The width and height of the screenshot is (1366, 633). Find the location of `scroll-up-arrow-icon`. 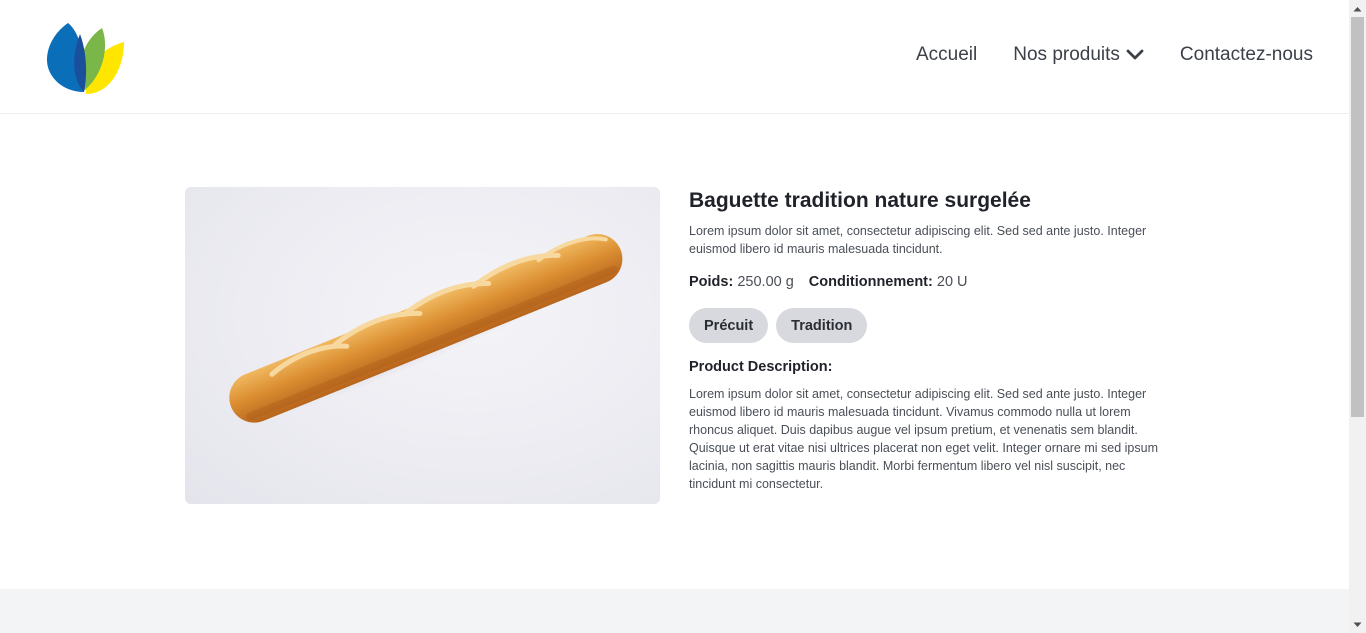

scroll-up-arrow-icon is located at coordinates (1357, 8).